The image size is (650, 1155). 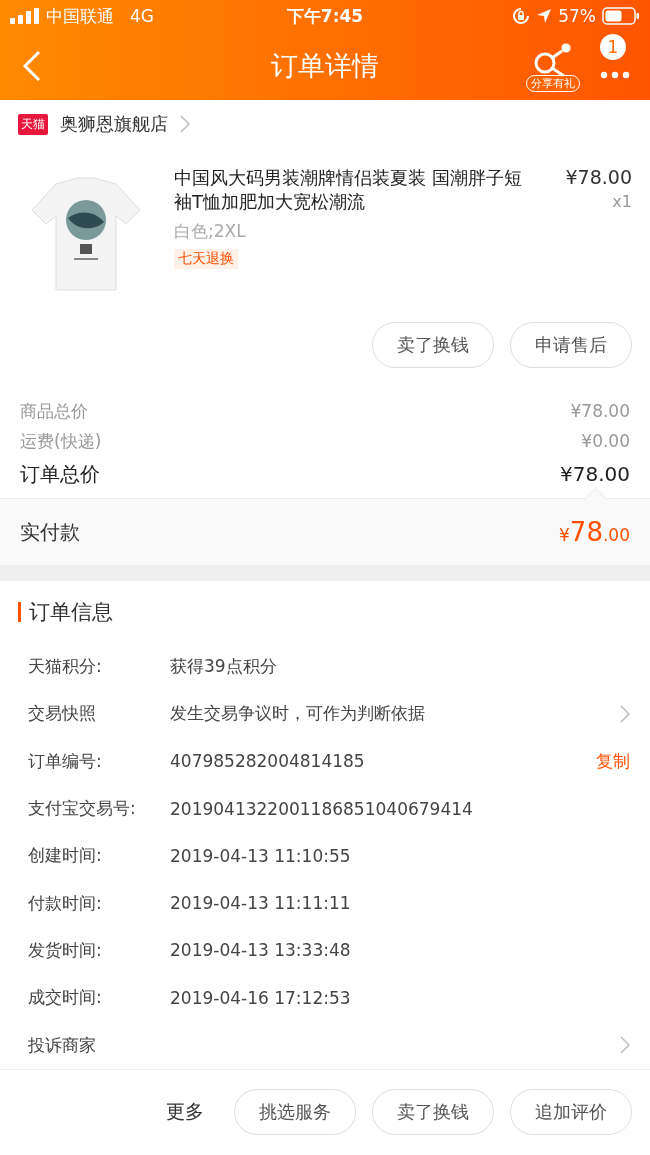 What do you see at coordinates (65, 903) in the screenshot?
I see `info-label: 付款时间:` at bounding box center [65, 903].